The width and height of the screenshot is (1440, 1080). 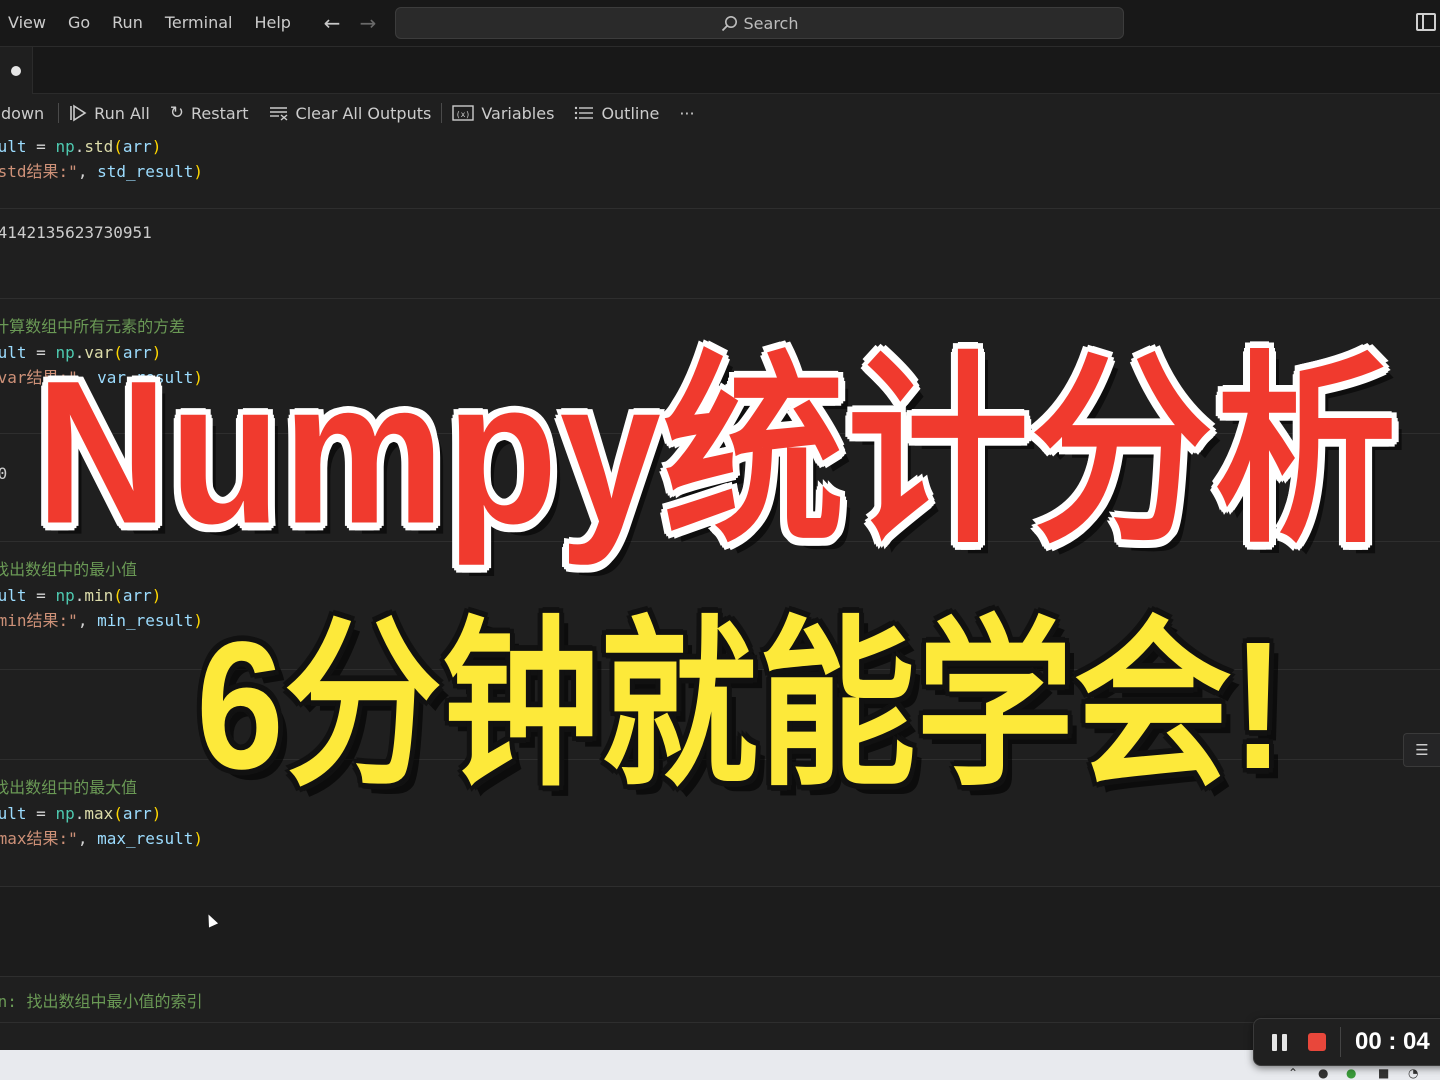 What do you see at coordinates (1340, 1042) in the screenshot?
I see `recorder-divider` at bounding box center [1340, 1042].